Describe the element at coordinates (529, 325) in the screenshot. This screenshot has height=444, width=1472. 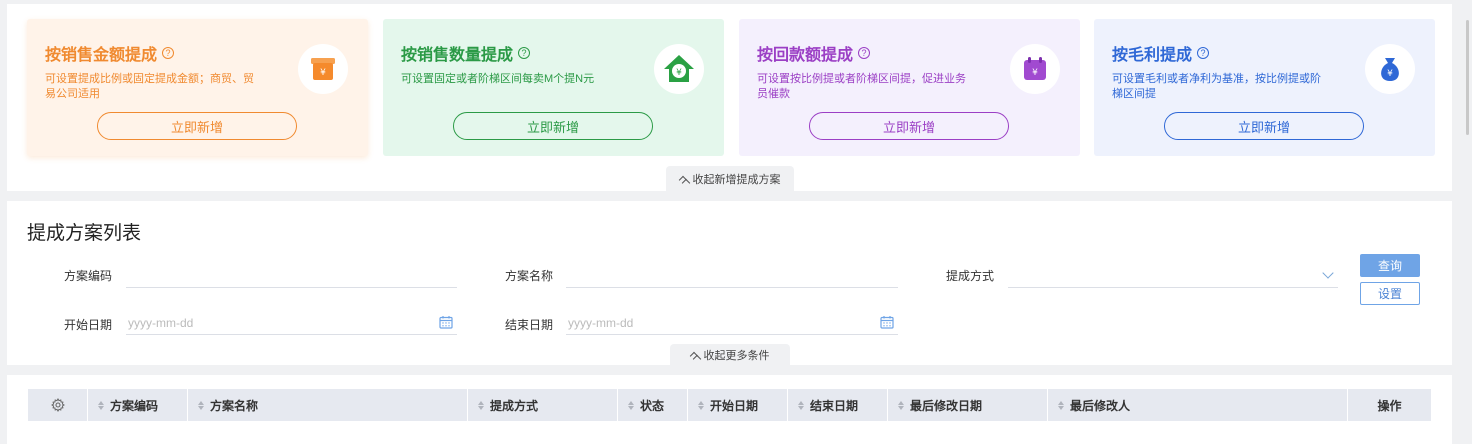
I see `end-date-label: 结束日期` at that location.